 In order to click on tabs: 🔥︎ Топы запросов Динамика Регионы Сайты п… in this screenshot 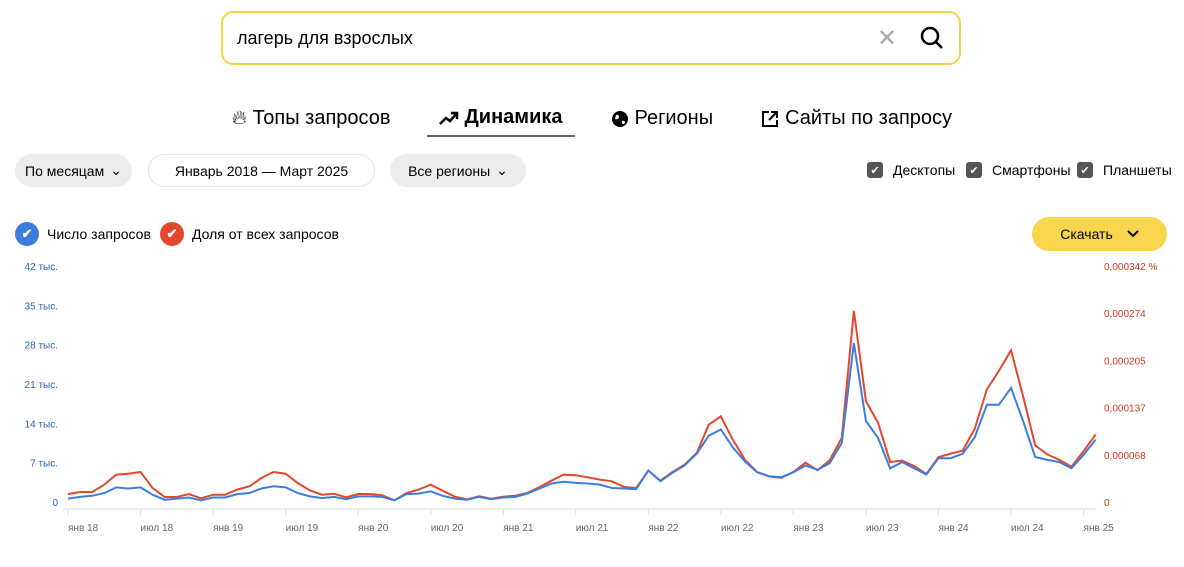, I will do `click(592, 120)`.